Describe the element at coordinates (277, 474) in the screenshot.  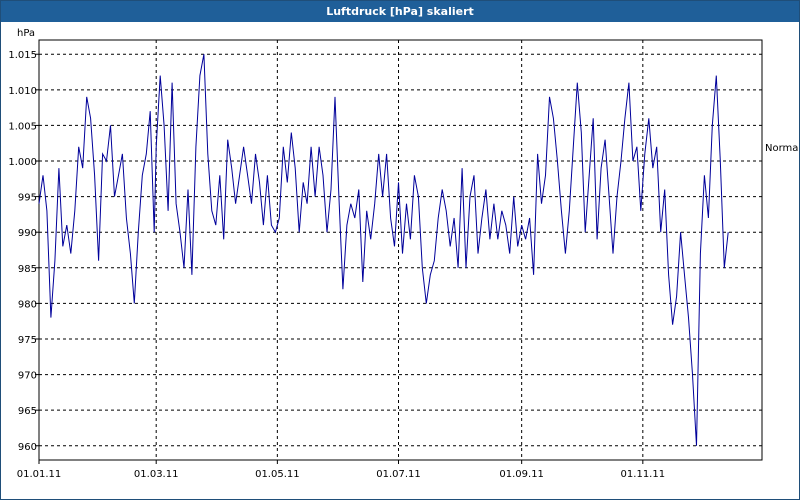
I see `x-tick-label: 01.05.11` at that location.